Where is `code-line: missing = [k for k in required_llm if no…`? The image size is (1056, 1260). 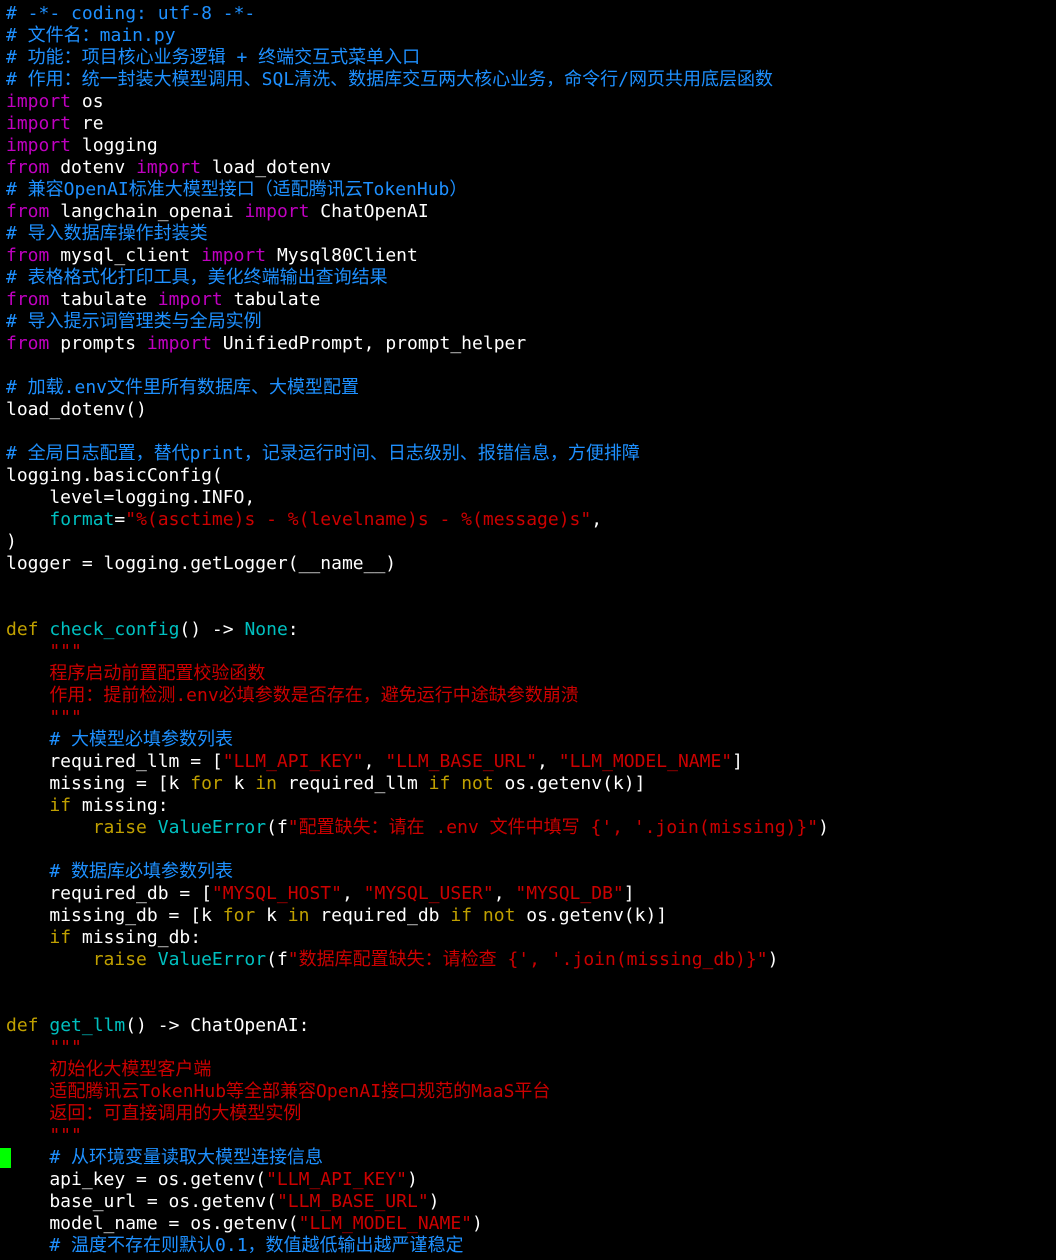
code-line: missing = [k for k in required_llm if no… is located at coordinates (529, 784).